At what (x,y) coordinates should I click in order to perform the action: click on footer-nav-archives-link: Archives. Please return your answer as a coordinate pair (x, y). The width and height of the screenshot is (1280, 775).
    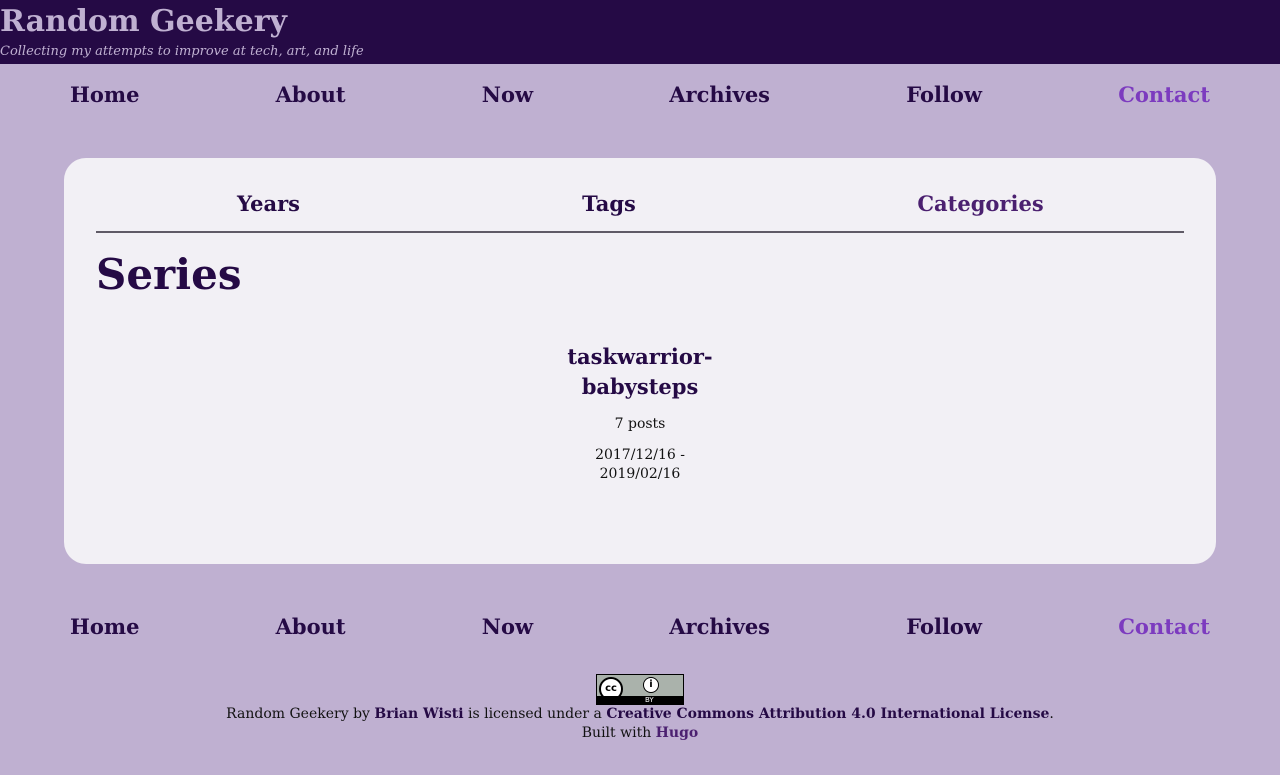
    Looking at the image, I should click on (719, 627).